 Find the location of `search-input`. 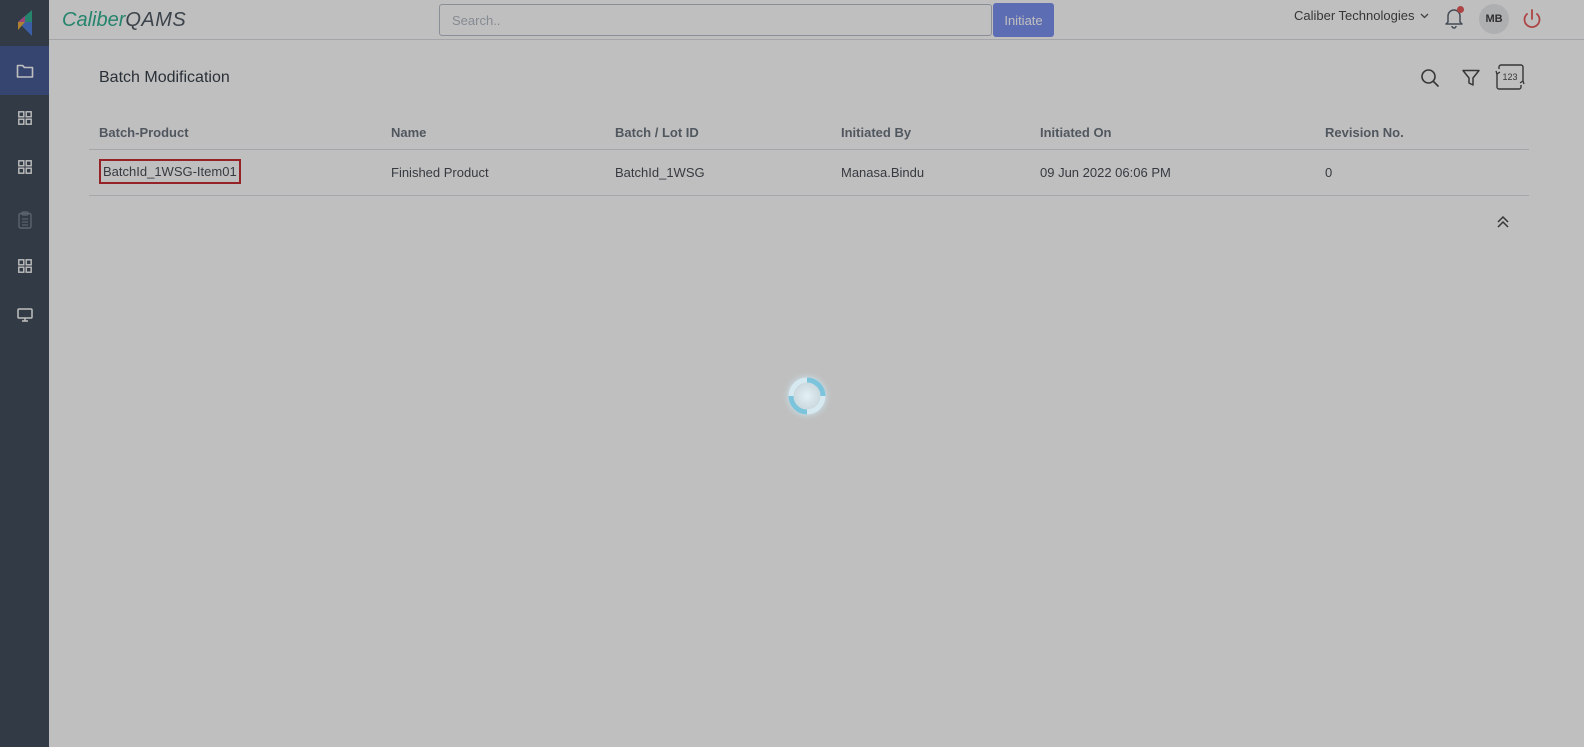

search-input is located at coordinates (715, 20).